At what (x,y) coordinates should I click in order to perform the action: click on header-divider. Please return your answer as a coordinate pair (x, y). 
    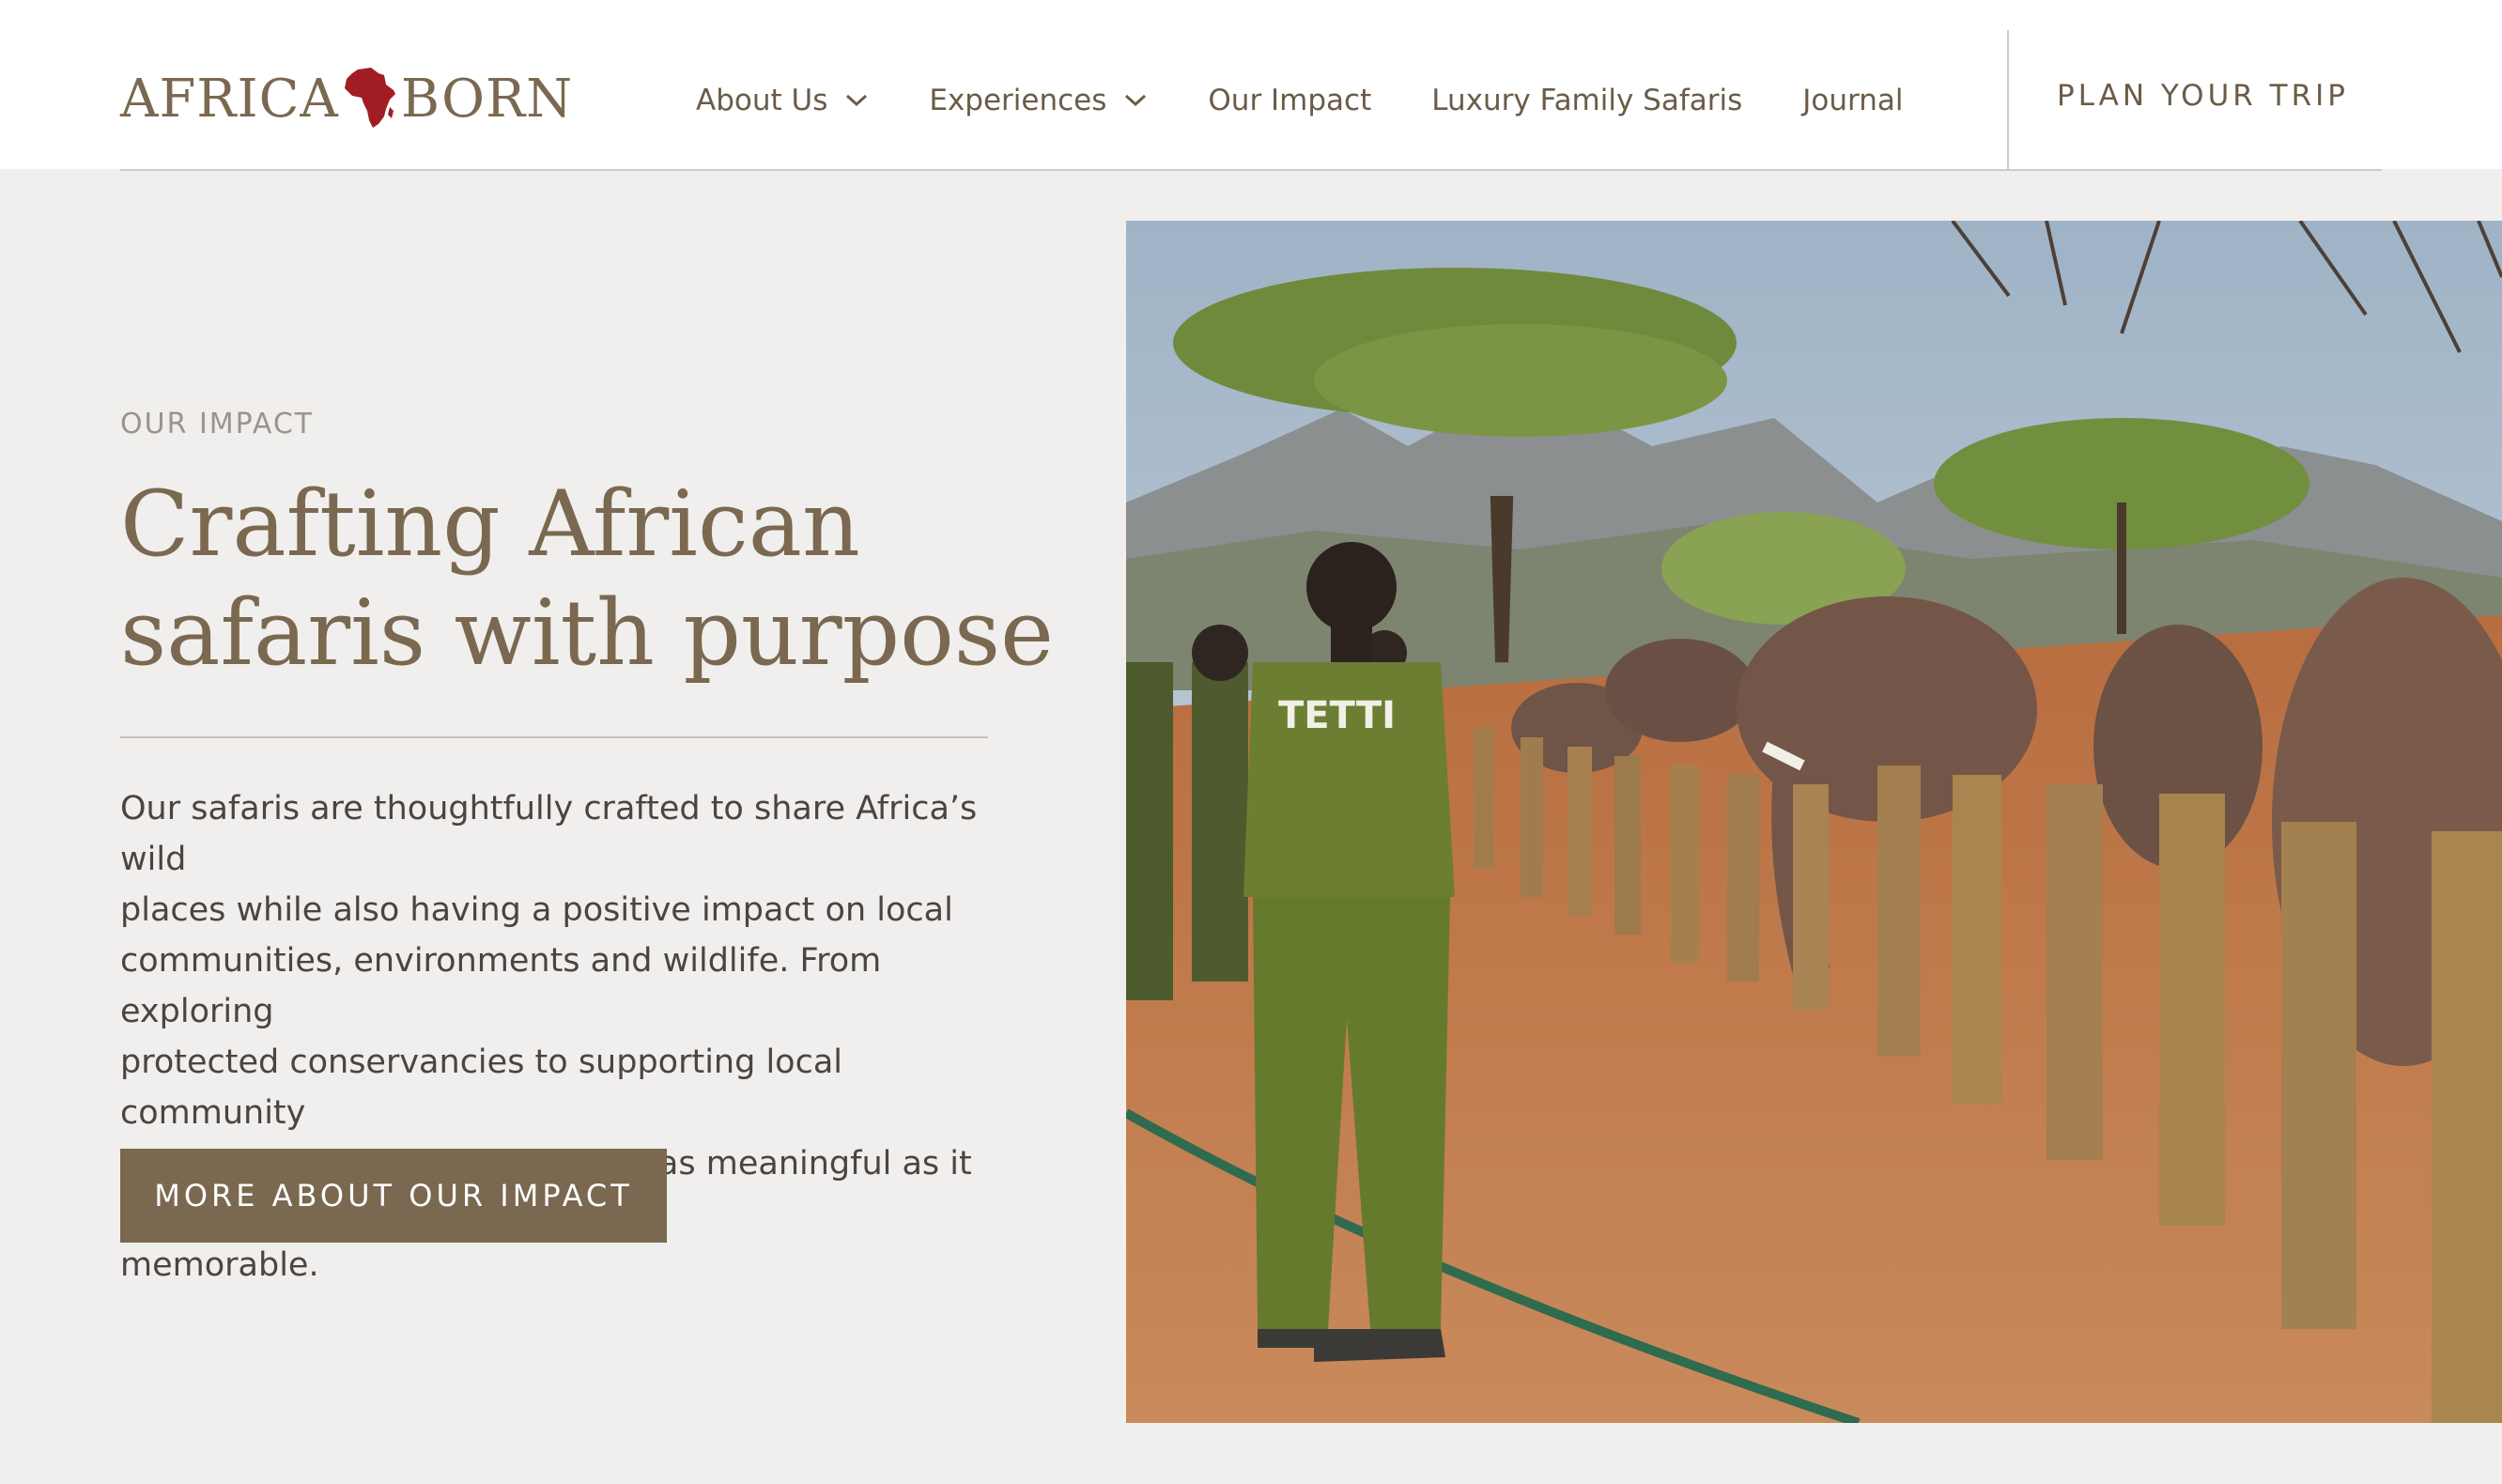
    Looking at the image, I should click on (1251, 170).